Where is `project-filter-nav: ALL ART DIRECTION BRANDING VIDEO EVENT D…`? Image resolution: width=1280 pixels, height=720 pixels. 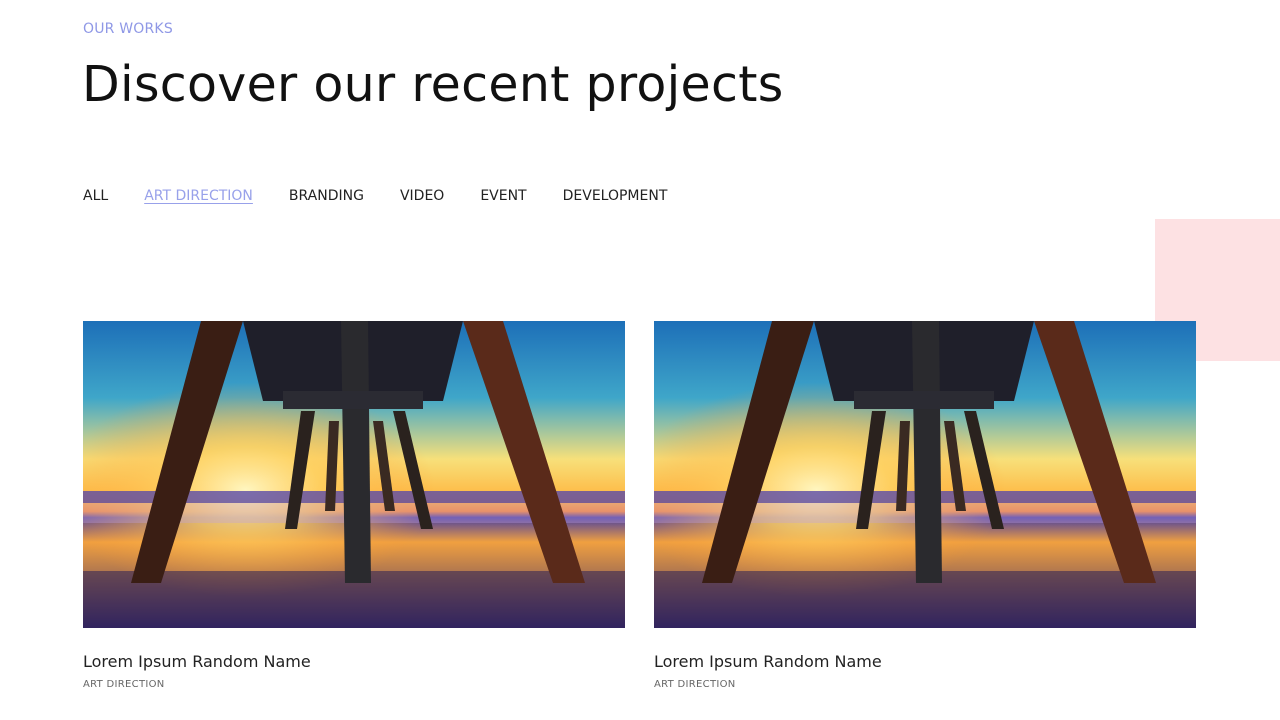 project-filter-nav: ALL ART DIRECTION BRANDING VIDEO EVENT D… is located at coordinates (393, 196).